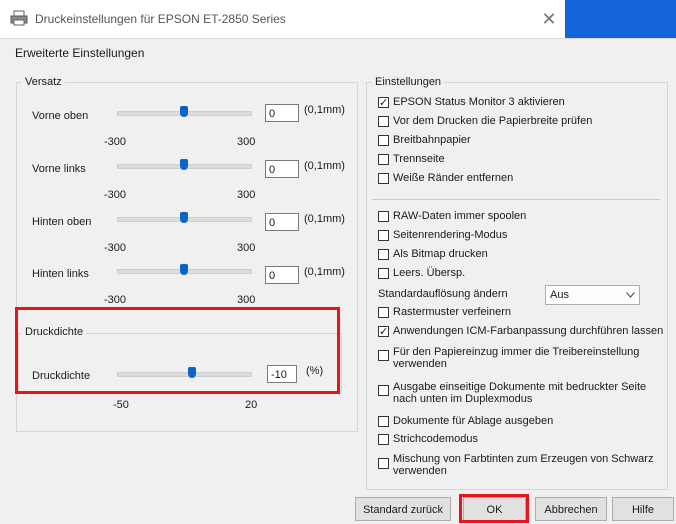  What do you see at coordinates (121, 405) in the screenshot?
I see `slider-min-label: -50` at bounding box center [121, 405].